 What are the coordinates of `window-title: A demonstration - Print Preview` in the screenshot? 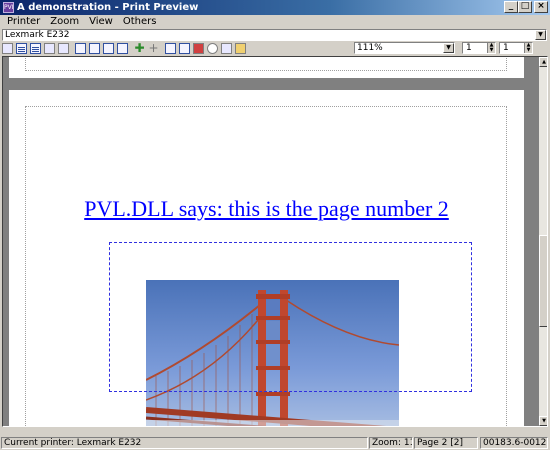 It's located at (108, 7).